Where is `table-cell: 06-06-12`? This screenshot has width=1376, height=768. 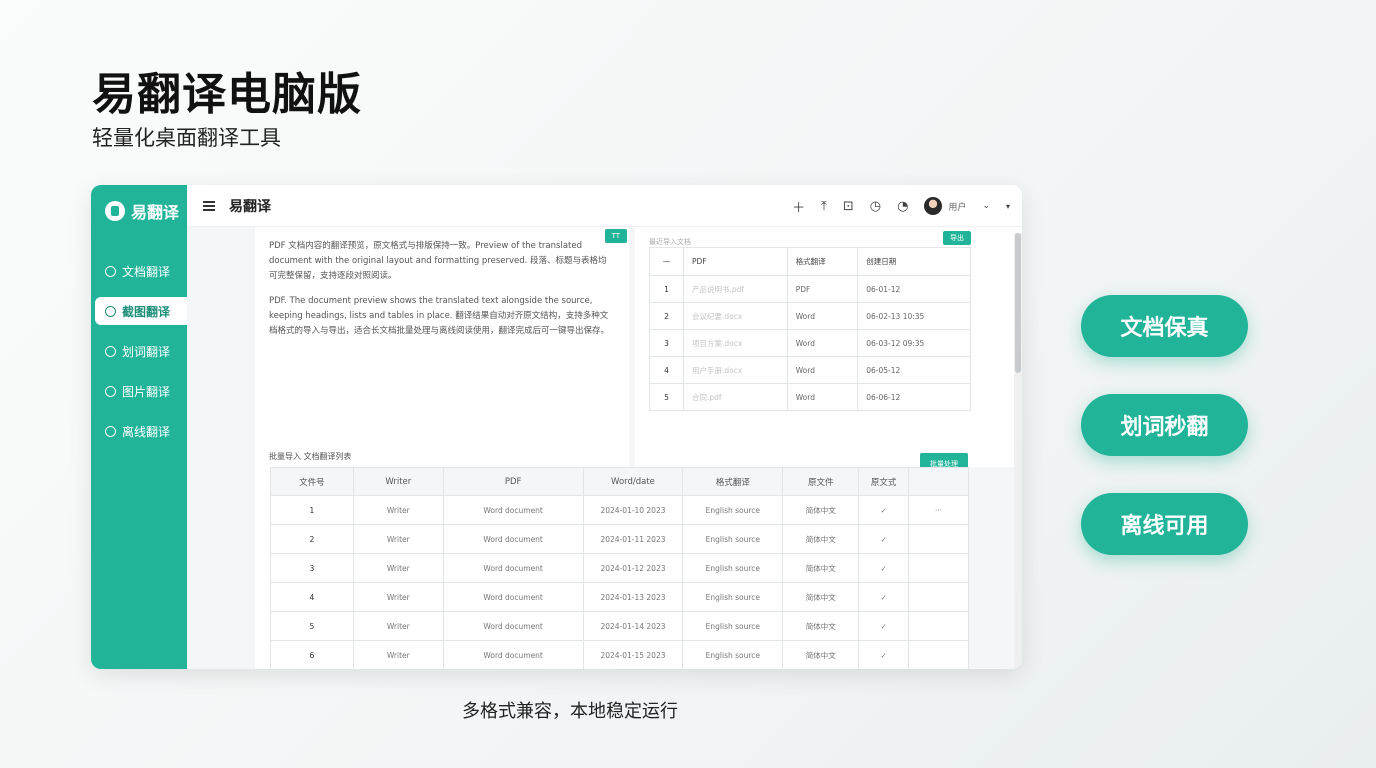 table-cell: 06-06-12 is located at coordinates (914, 397).